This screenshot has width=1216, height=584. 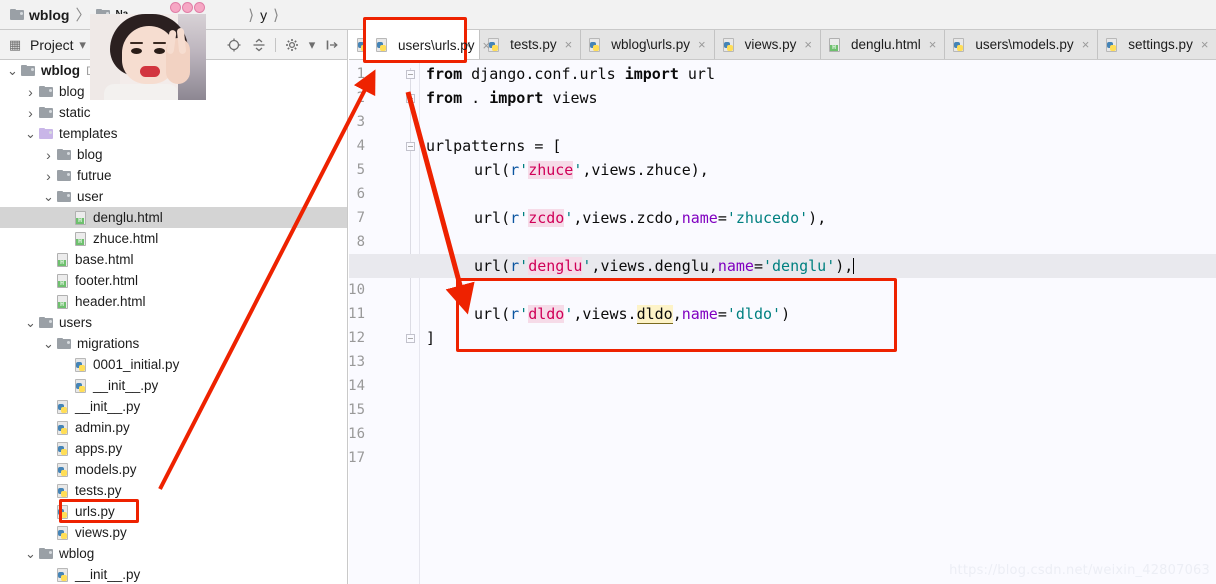 What do you see at coordinates (88, 133) in the screenshot?
I see `tree-item-label: templates` at bounding box center [88, 133].